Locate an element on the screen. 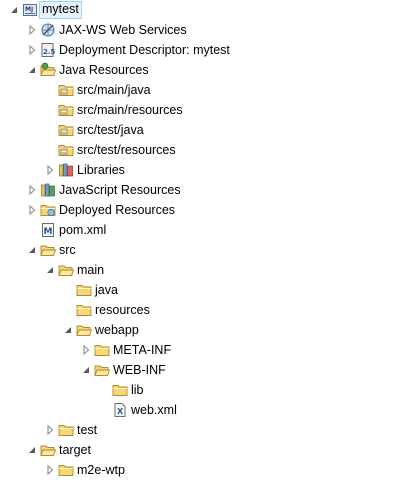 This screenshot has height=483, width=407. tree-item-lib: lib is located at coordinates (203, 390).